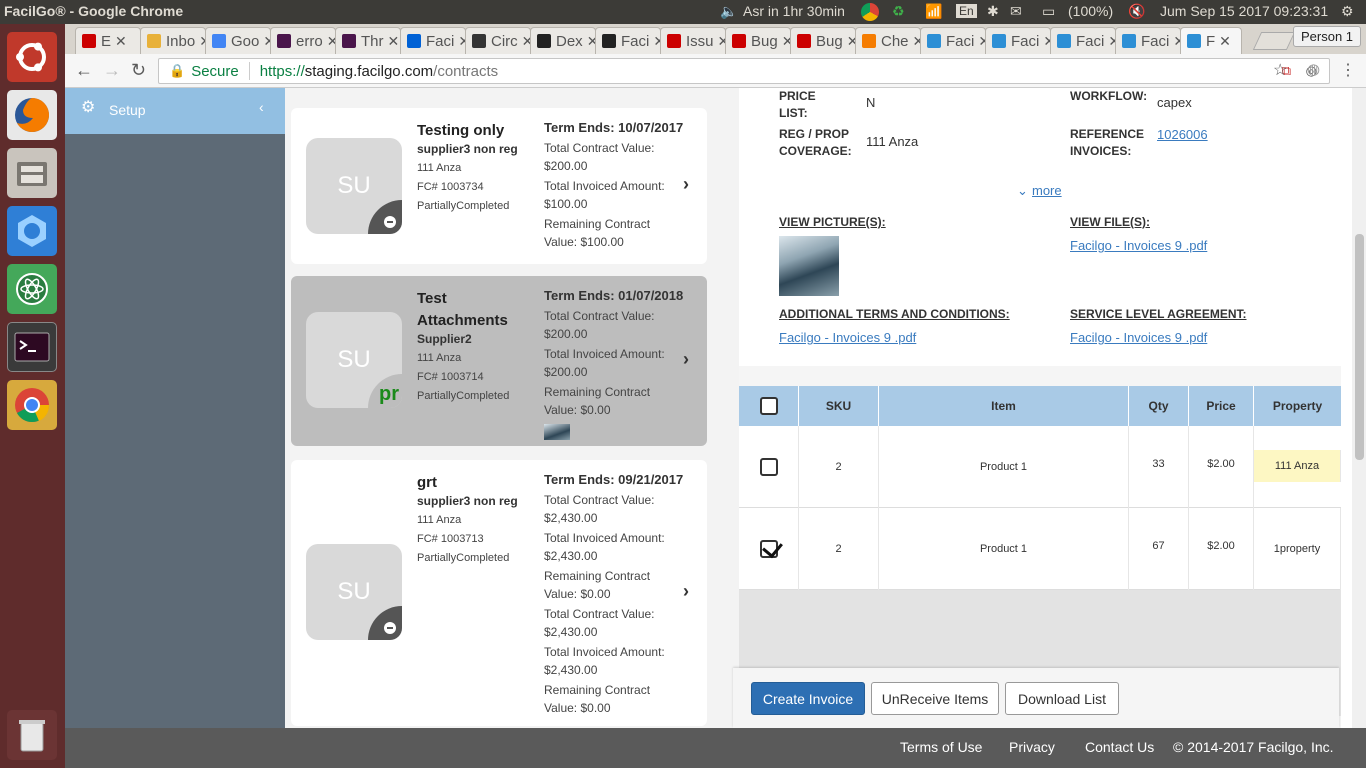 The width and height of the screenshot is (1366, 768). Describe the element at coordinates (898, 11) in the screenshot. I see `sync-icon: ♻` at that location.